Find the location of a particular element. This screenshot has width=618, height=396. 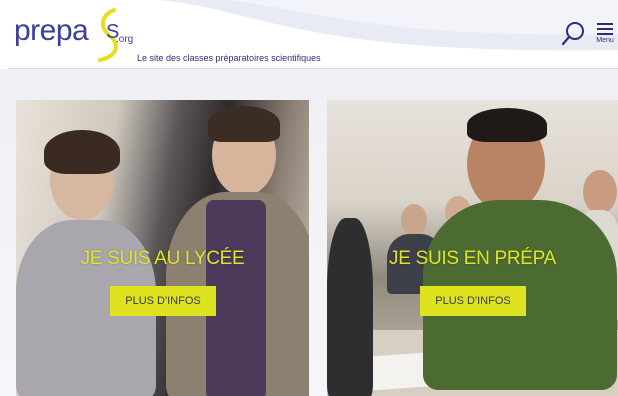

search-button is located at coordinates (574, 34).